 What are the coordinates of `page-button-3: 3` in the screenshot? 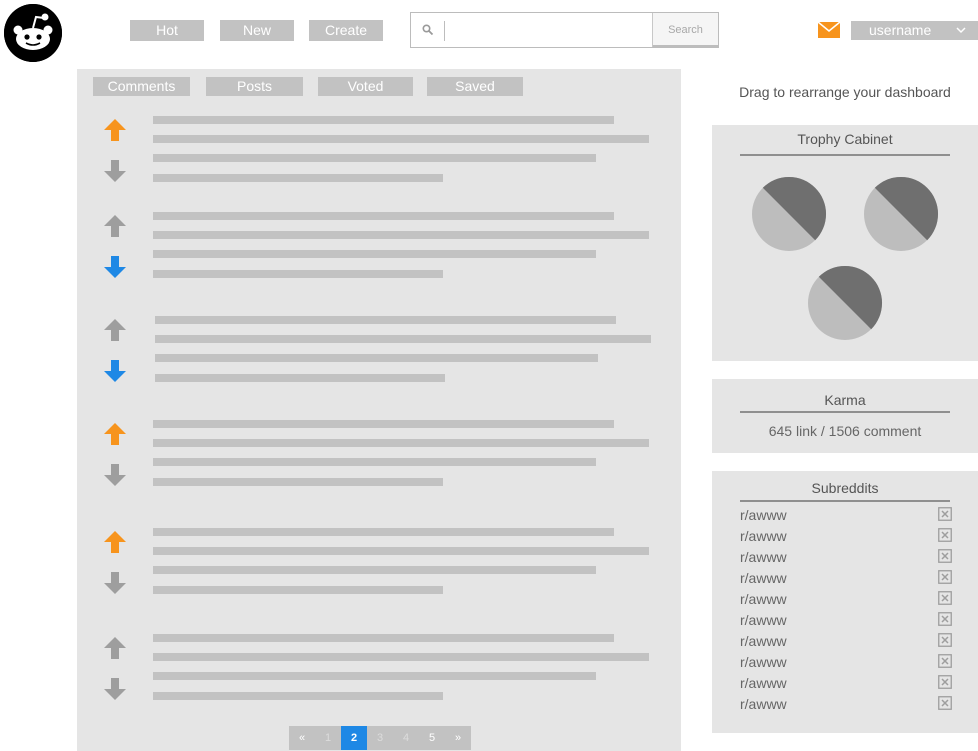 It's located at (380, 738).